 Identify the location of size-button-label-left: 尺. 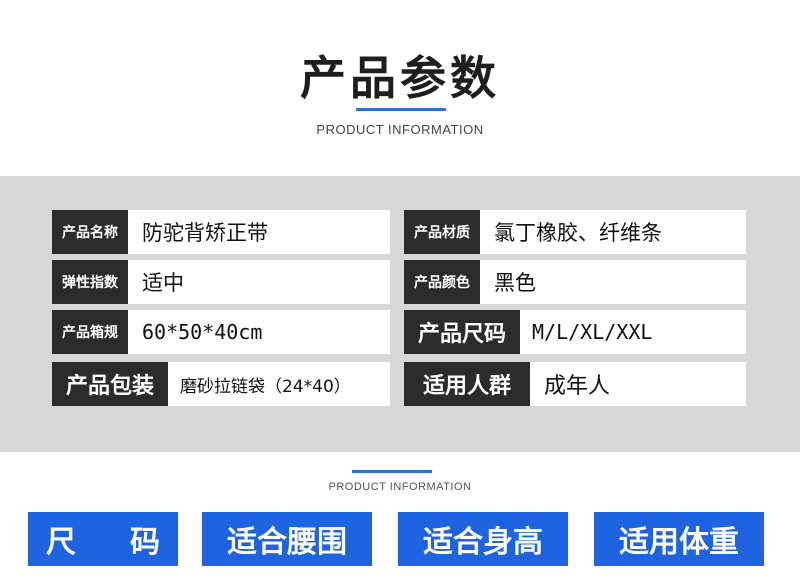
(61, 542).